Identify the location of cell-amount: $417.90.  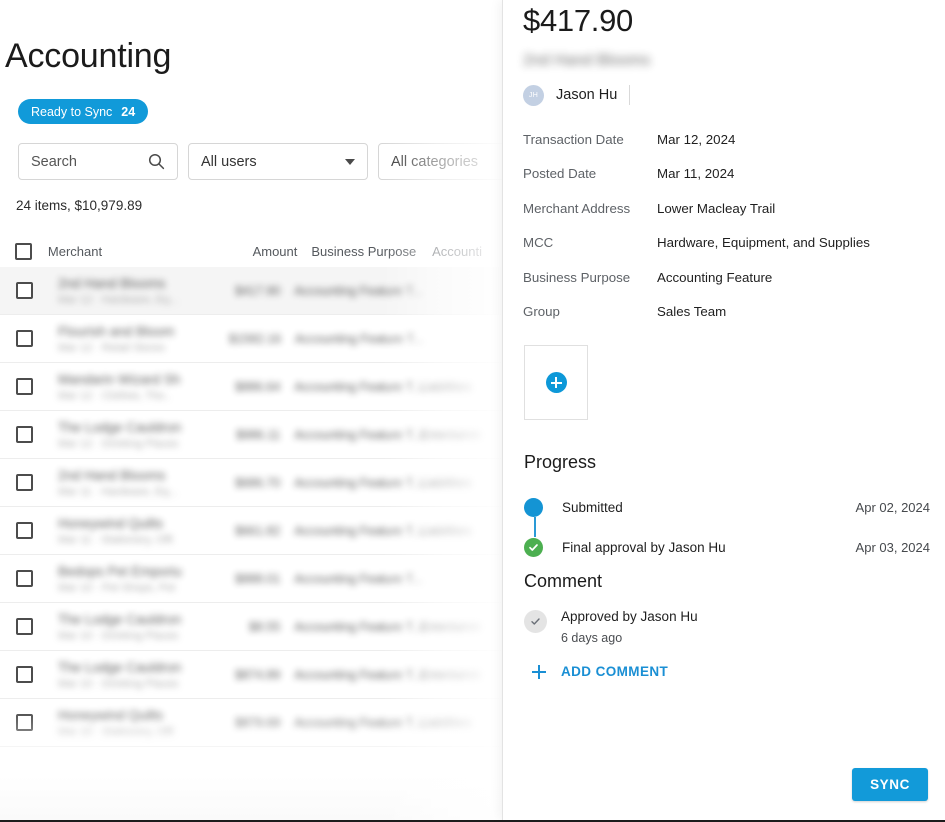
(258, 290).